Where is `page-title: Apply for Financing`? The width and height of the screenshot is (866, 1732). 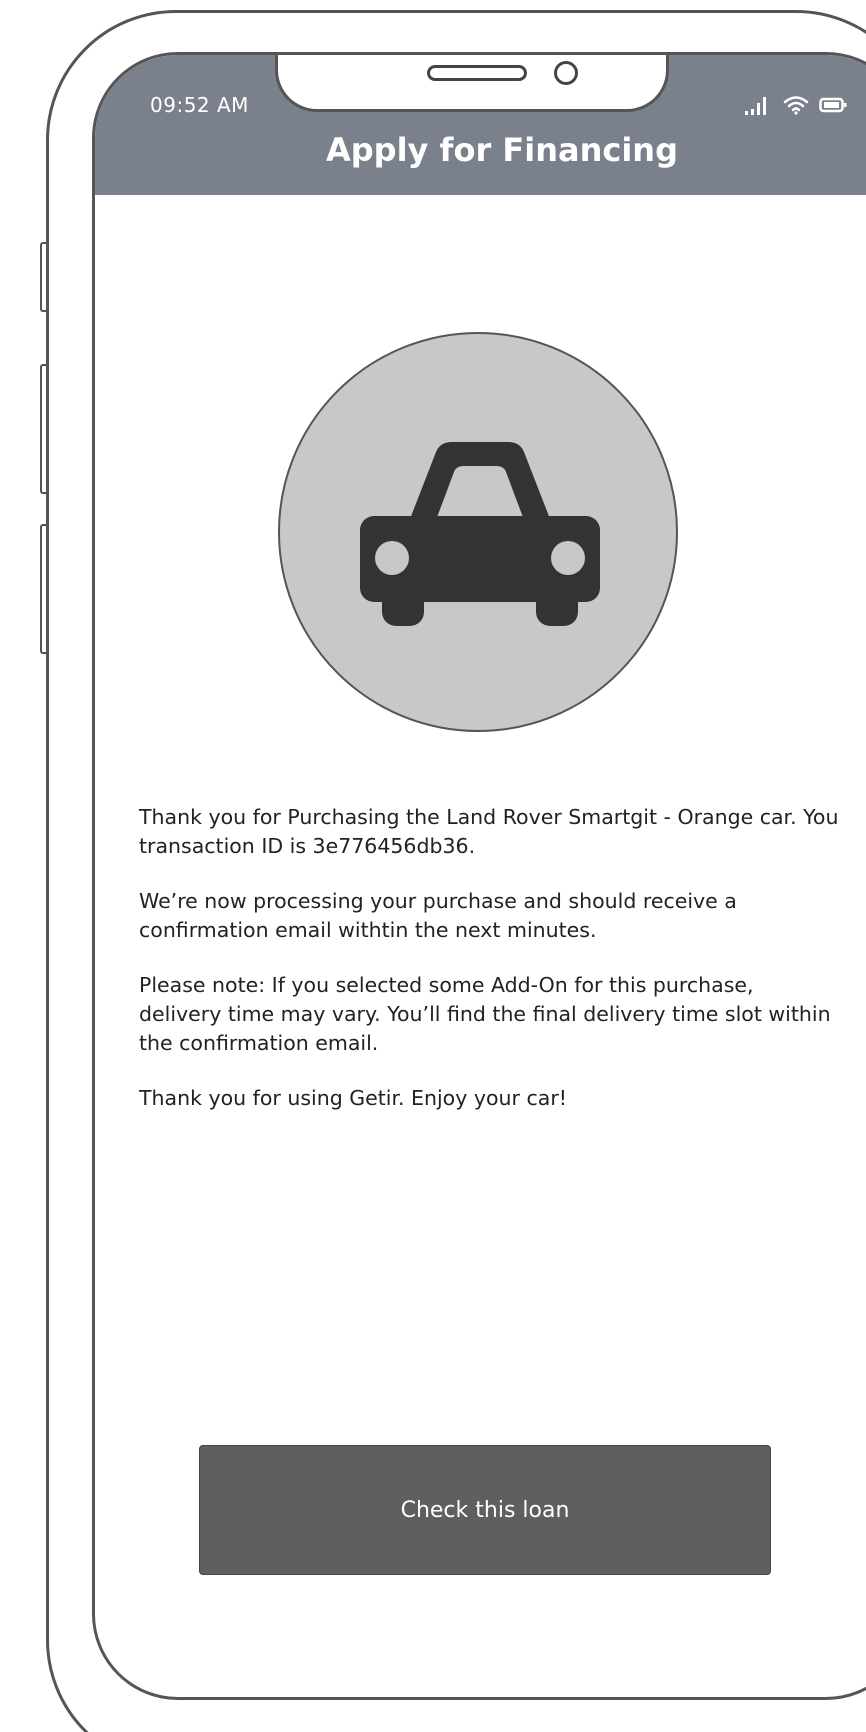
page-title: Apply for Financing is located at coordinates (502, 150).